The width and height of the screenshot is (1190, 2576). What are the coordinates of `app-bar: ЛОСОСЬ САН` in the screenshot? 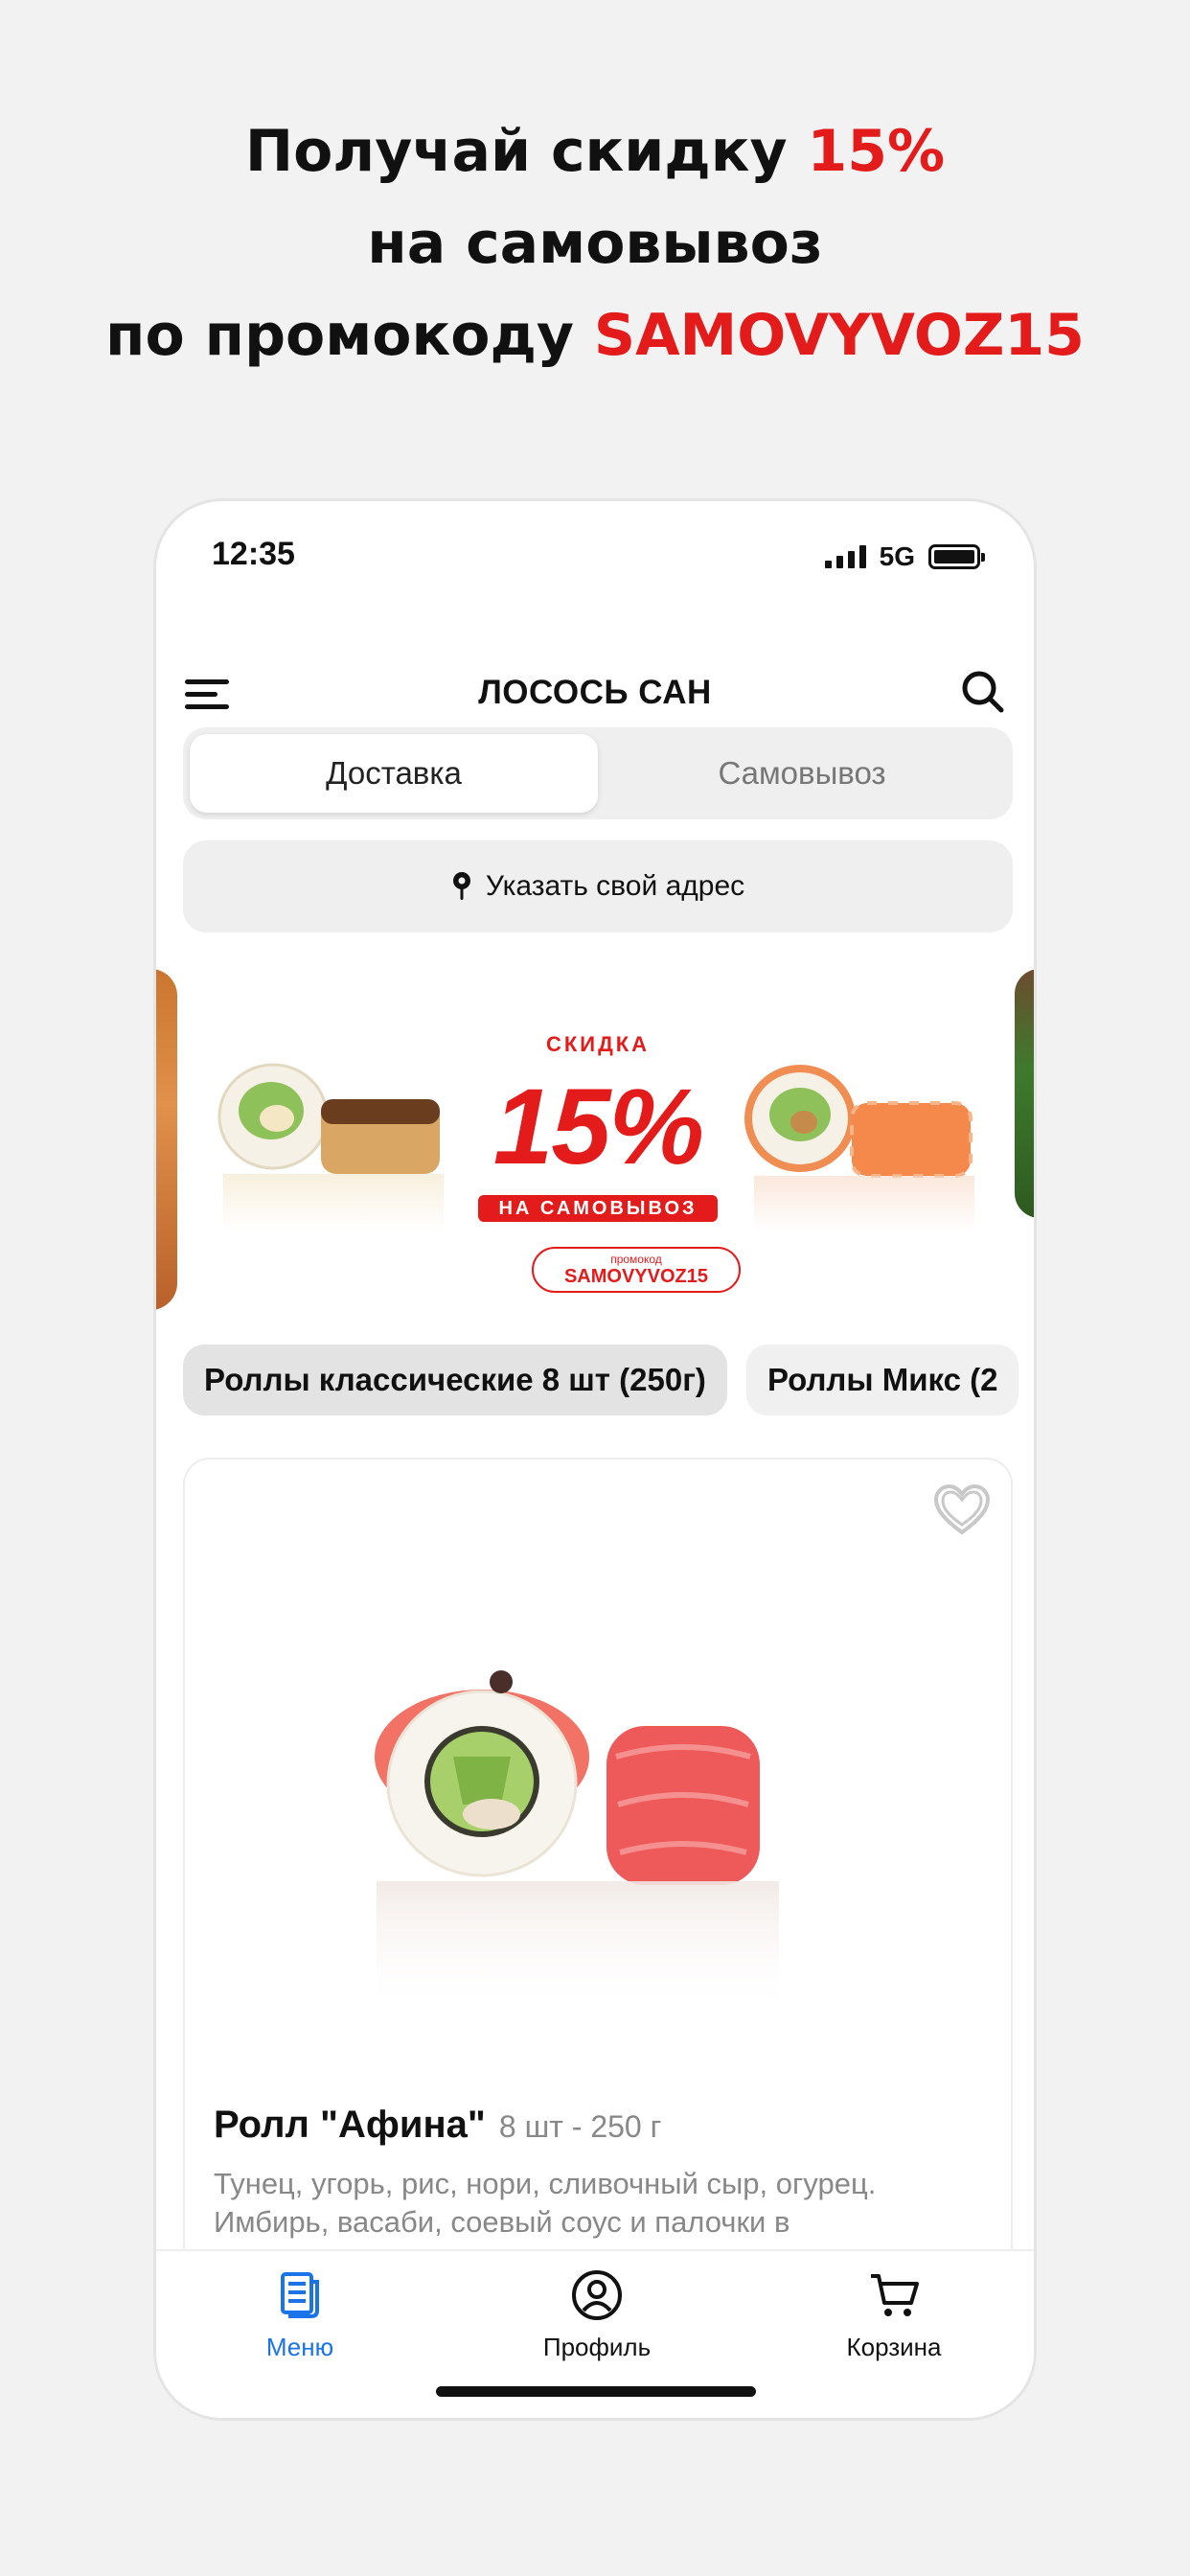 It's located at (595, 693).